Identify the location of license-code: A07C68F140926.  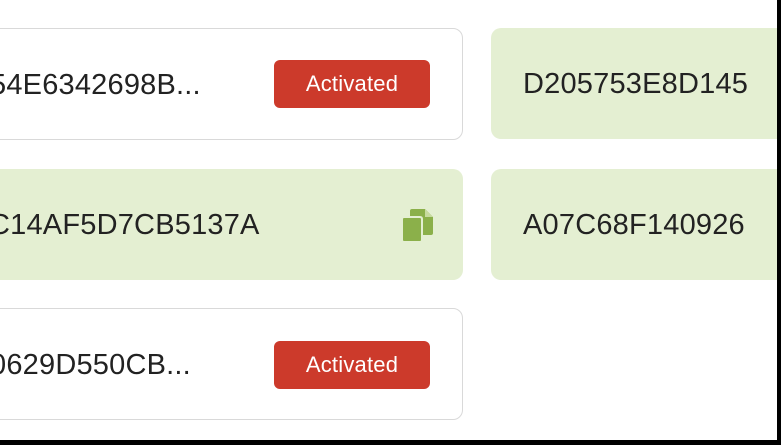
(634, 225).